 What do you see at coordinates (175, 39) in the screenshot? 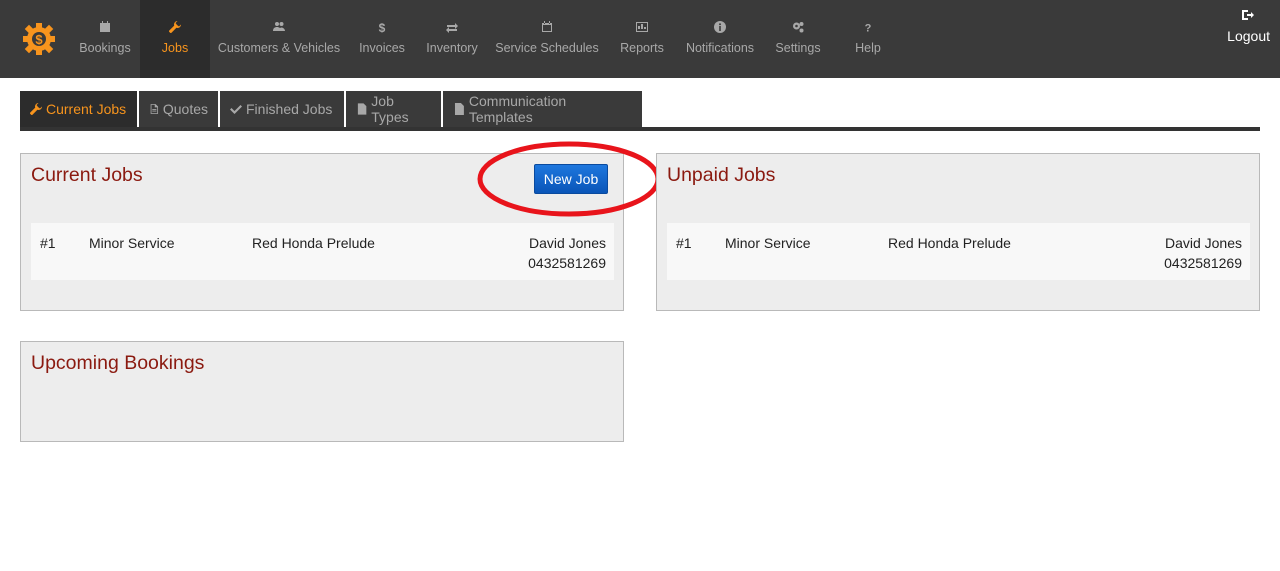
I see `nav-jobs: Jobs` at bounding box center [175, 39].